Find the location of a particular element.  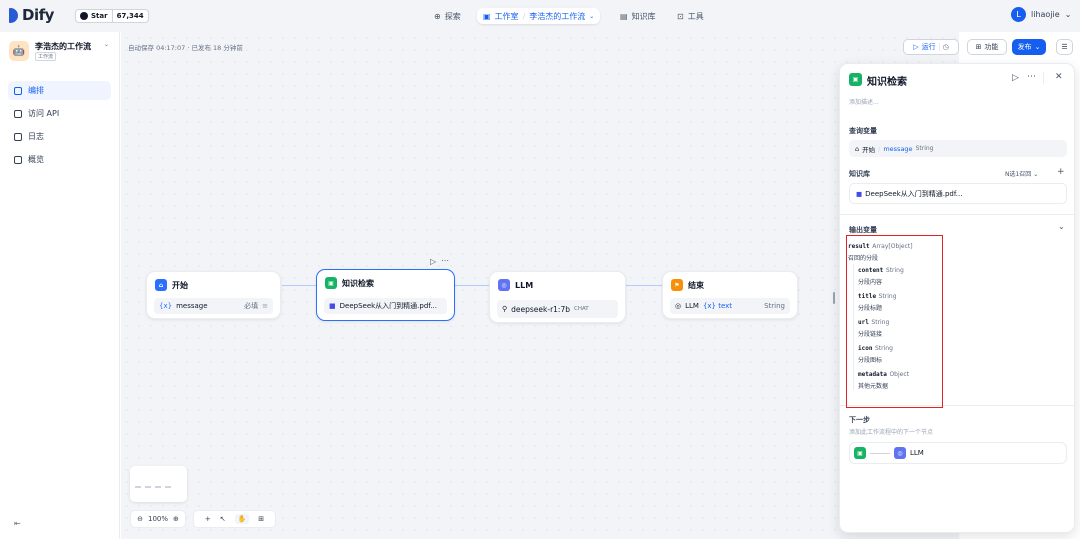

checklist-icon: ☰ is located at coordinates (1064, 47).